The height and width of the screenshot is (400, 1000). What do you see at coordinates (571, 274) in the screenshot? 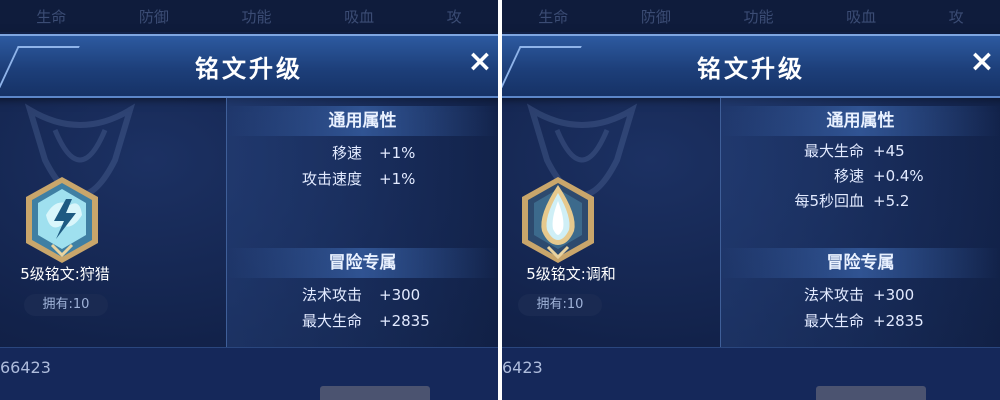
I see `rune-name: 5级铭文:调和` at bounding box center [571, 274].